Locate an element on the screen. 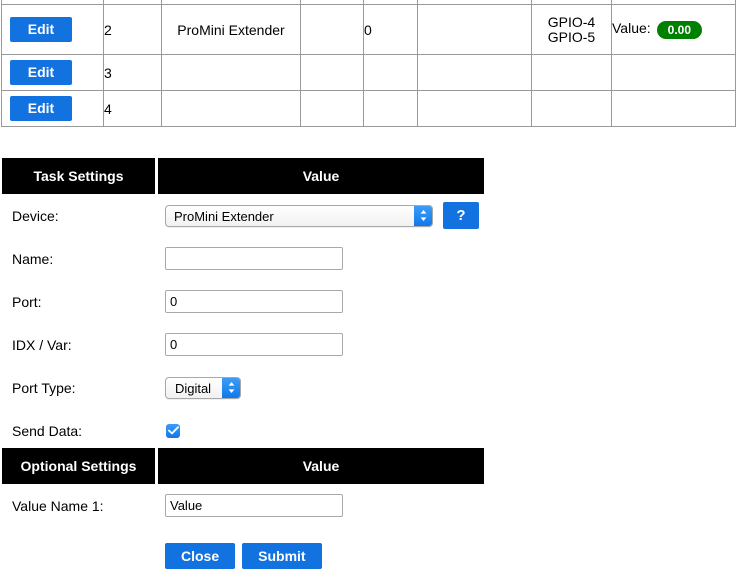 The image size is (741, 584). optional-settings-section: Optional Settings Value Value Name 1: is located at coordinates (243, 487).